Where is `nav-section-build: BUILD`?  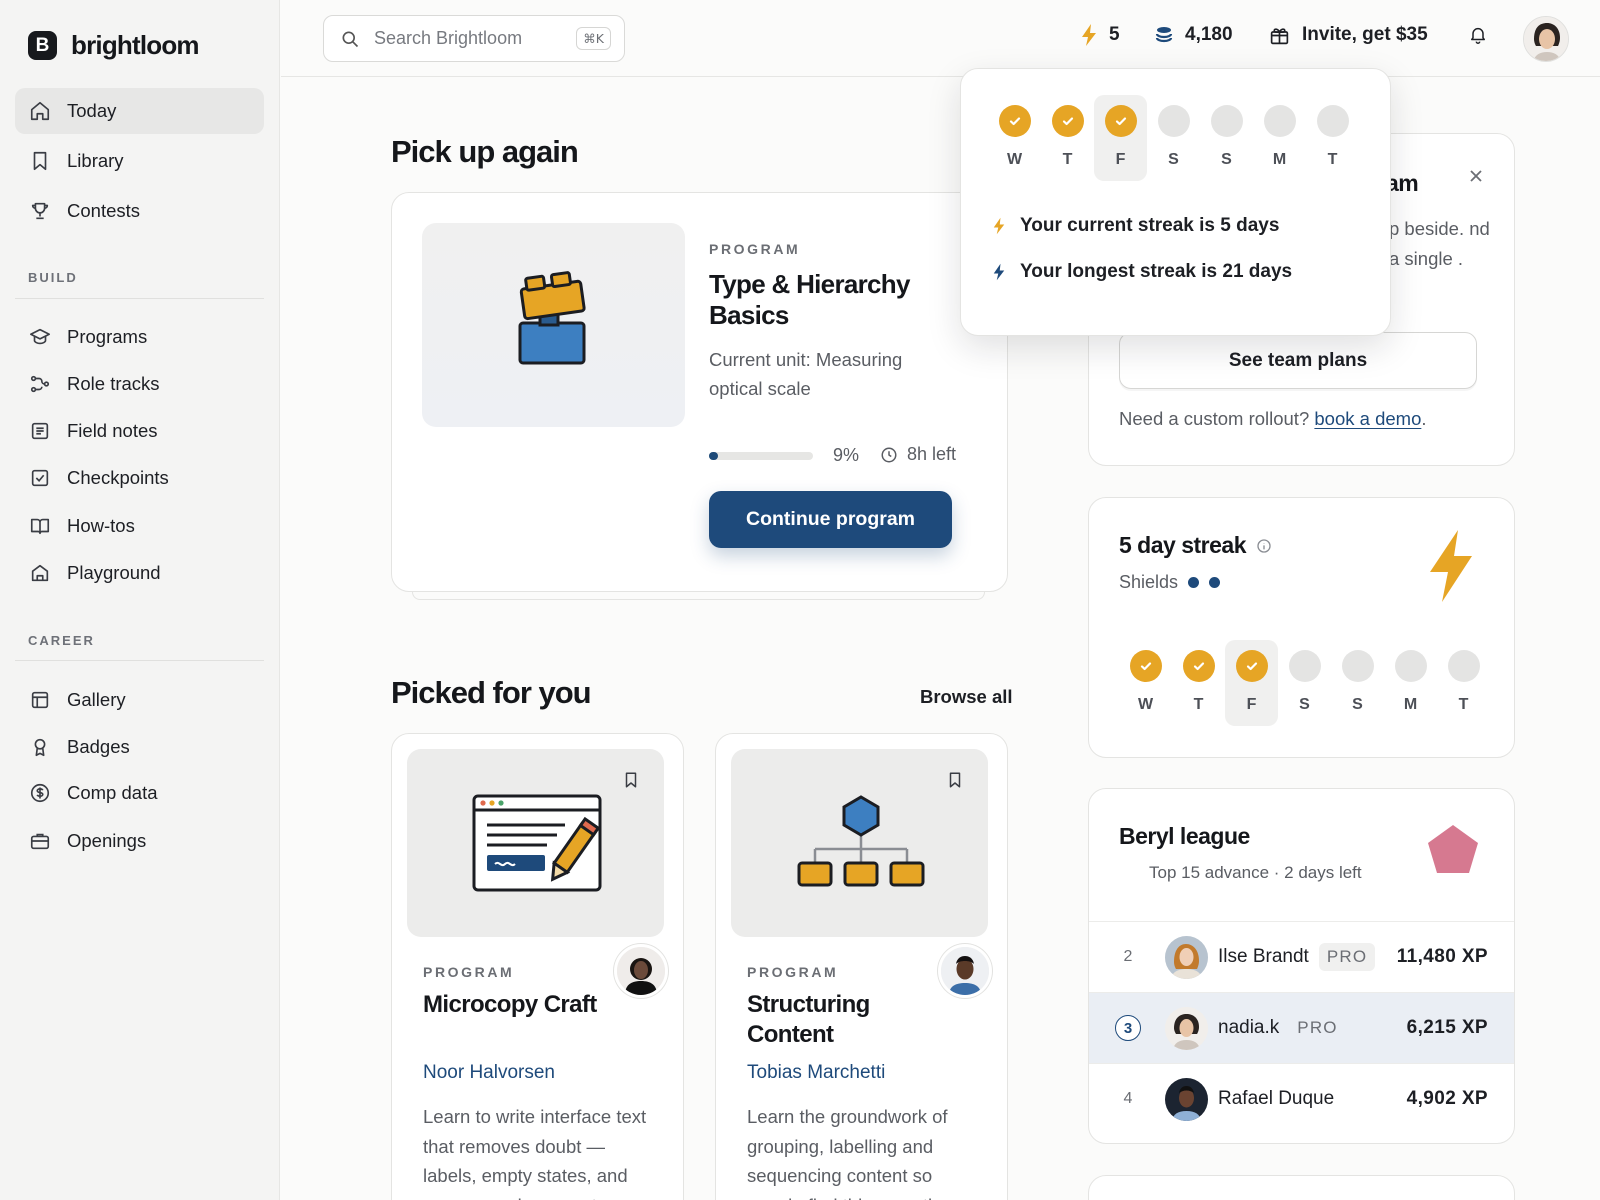
nav-section-build: BUILD is located at coordinates (53, 277).